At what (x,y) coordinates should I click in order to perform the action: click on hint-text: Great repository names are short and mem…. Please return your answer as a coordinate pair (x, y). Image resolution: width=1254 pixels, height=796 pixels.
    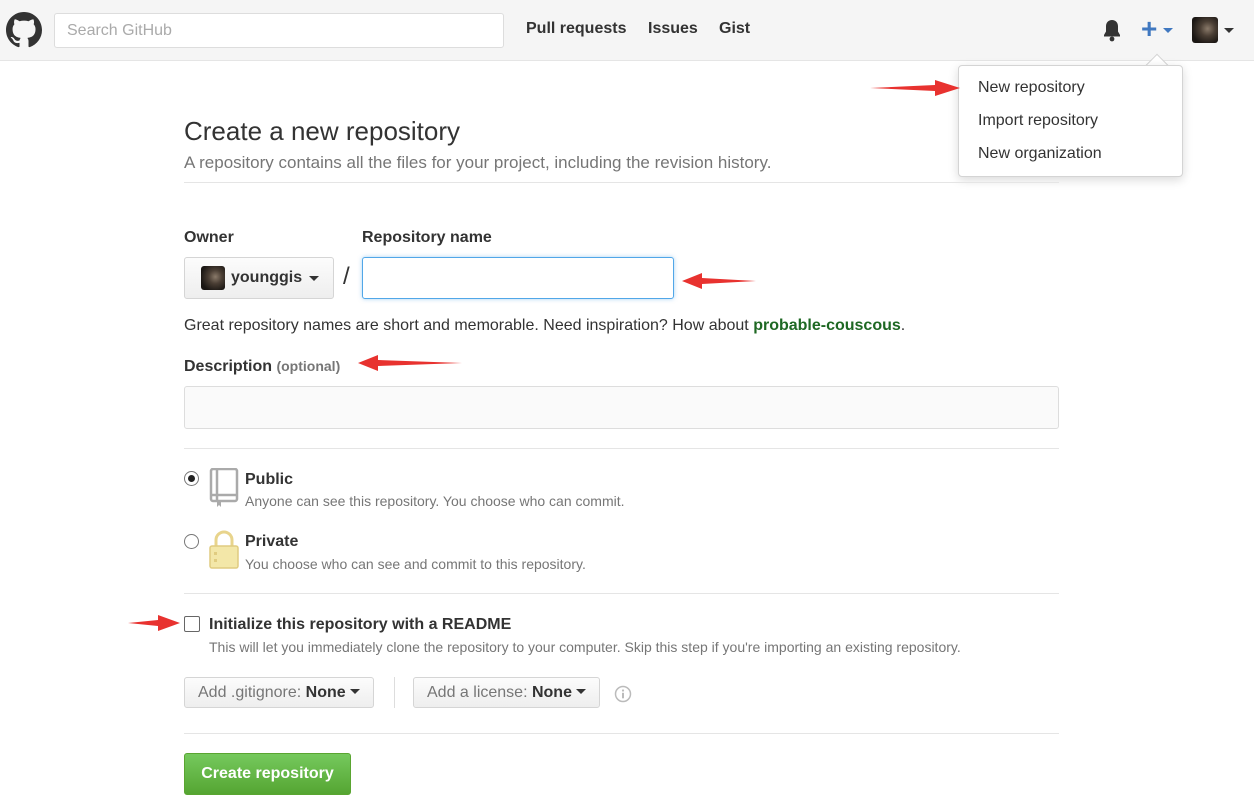
    Looking at the image, I should click on (469, 325).